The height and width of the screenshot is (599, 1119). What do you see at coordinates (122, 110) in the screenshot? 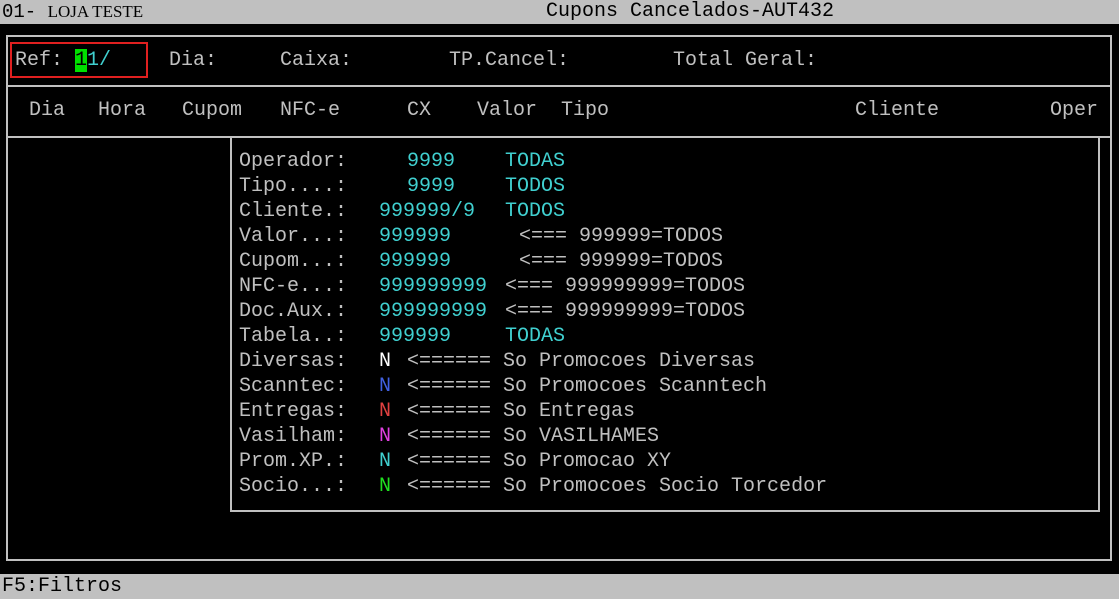
I see `column-header-hora: Hora` at bounding box center [122, 110].